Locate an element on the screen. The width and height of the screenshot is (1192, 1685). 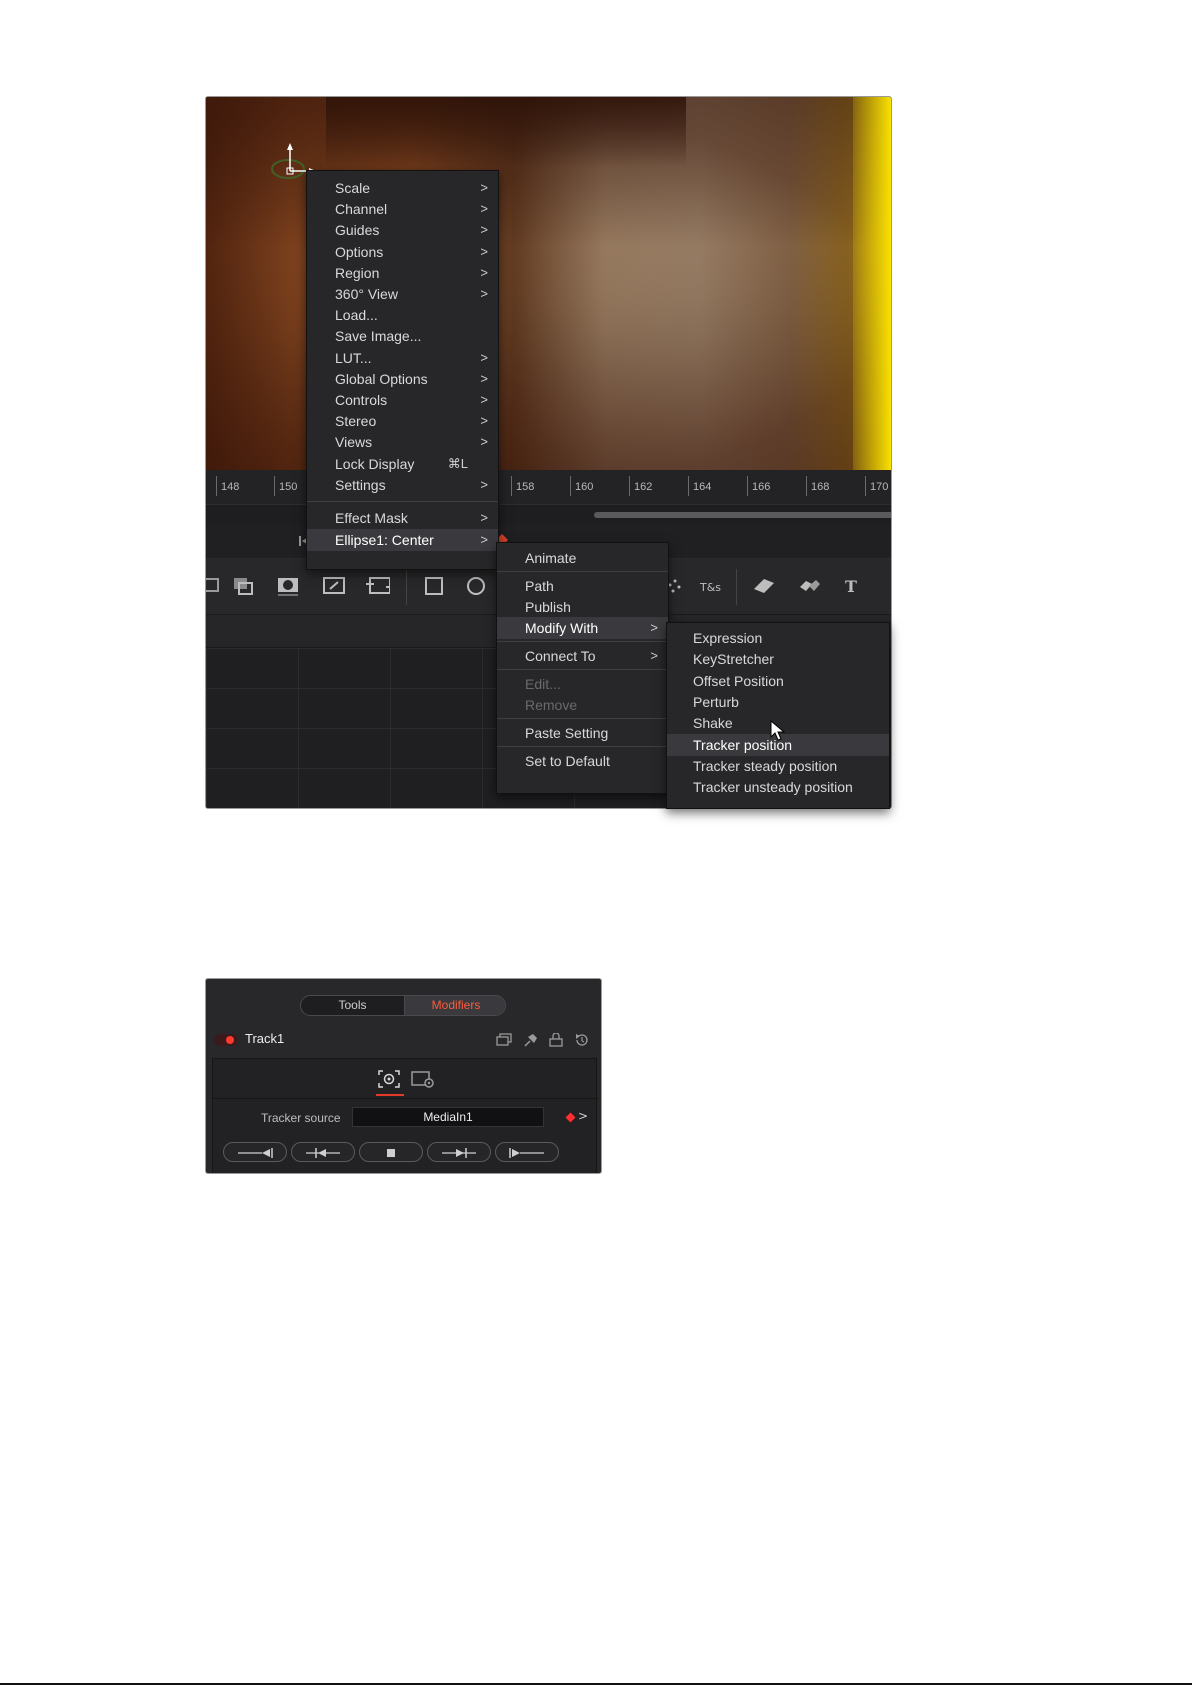
menu-item-label: Publish is located at coordinates (548, 607).